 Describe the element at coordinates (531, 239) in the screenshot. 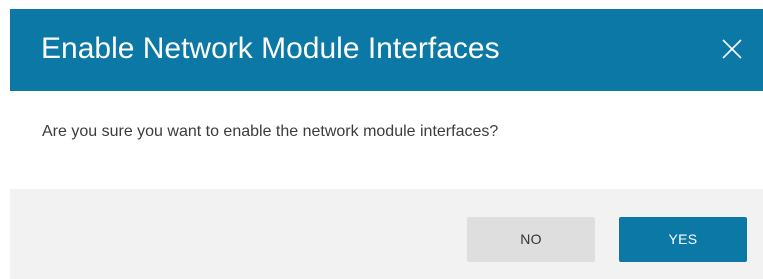

I see `no-button: NO` at that location.